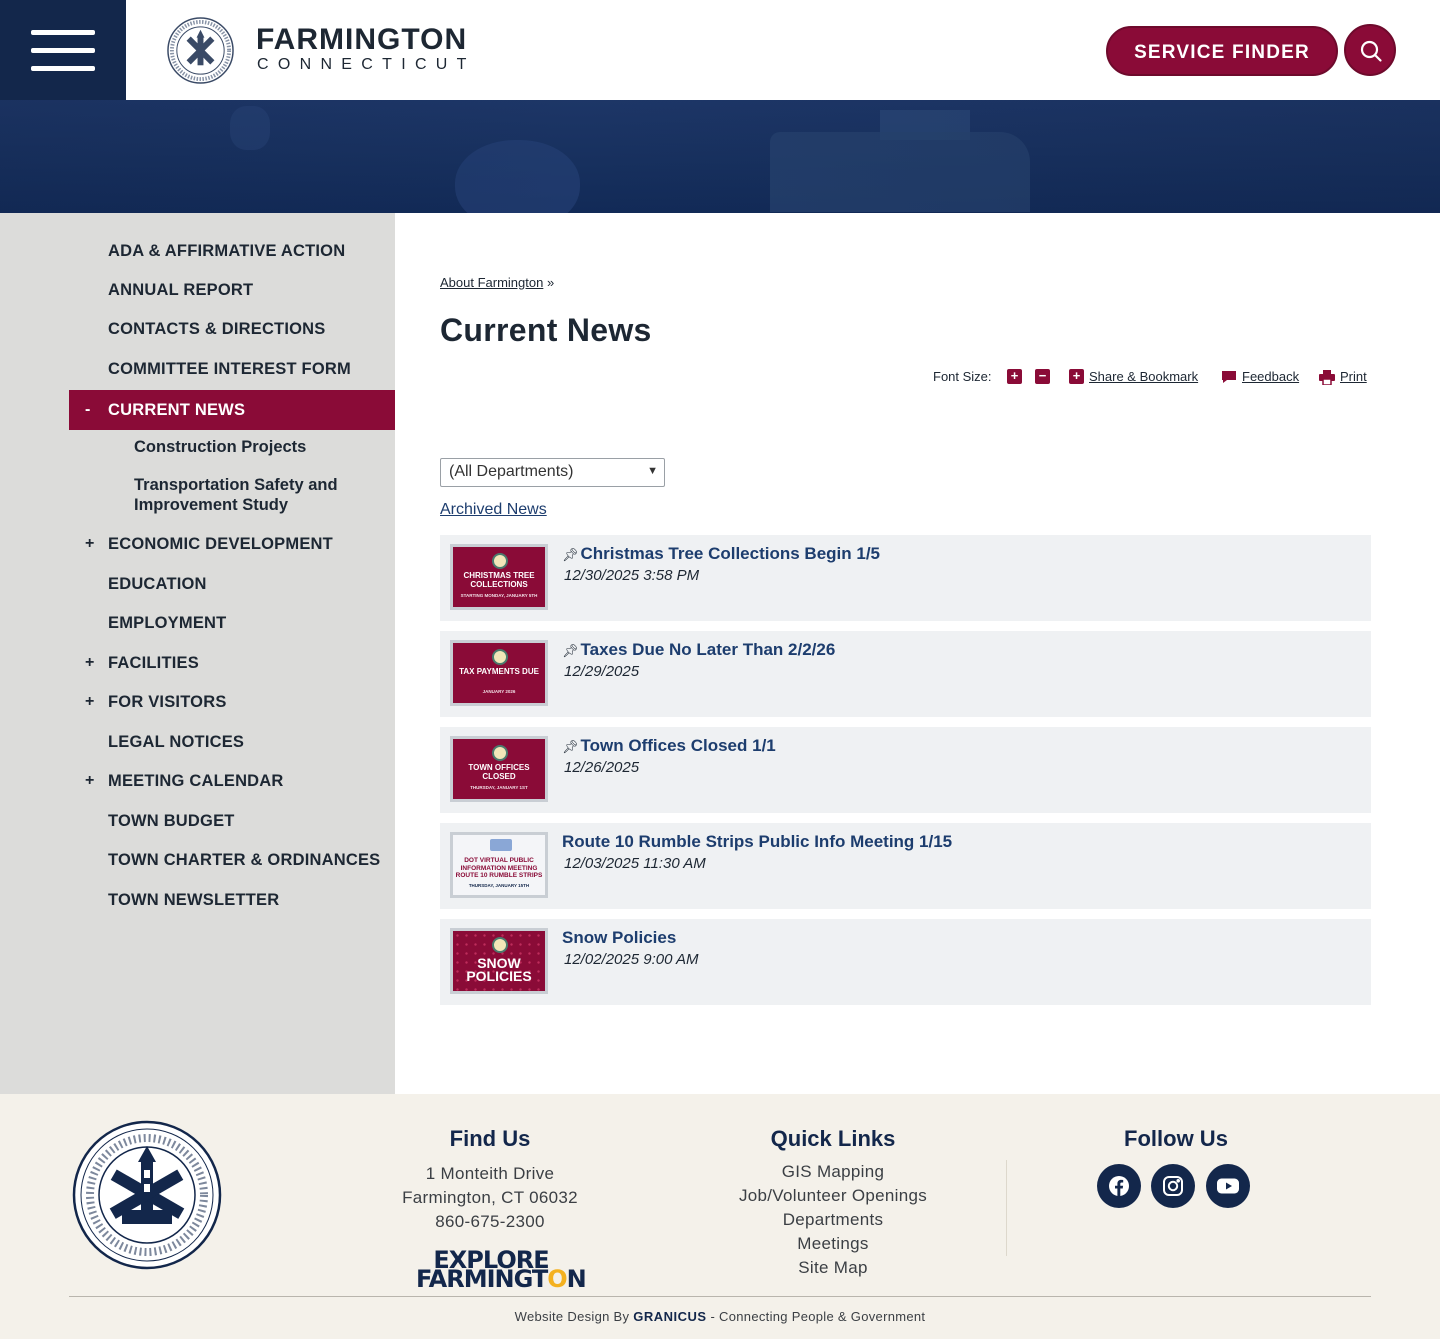 The width and height of the screenshot is (1440, 1339). I want to click on news-title-text: Christmas Tree Collections Begin 1/5, so click(730, 553).